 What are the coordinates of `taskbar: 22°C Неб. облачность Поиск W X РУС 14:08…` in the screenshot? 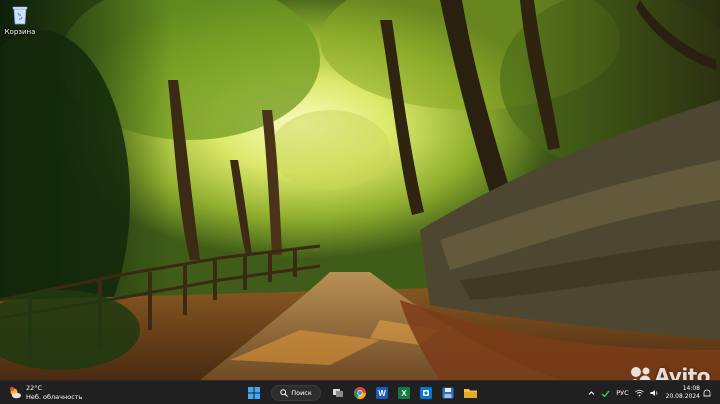 It's located at (360, 392).